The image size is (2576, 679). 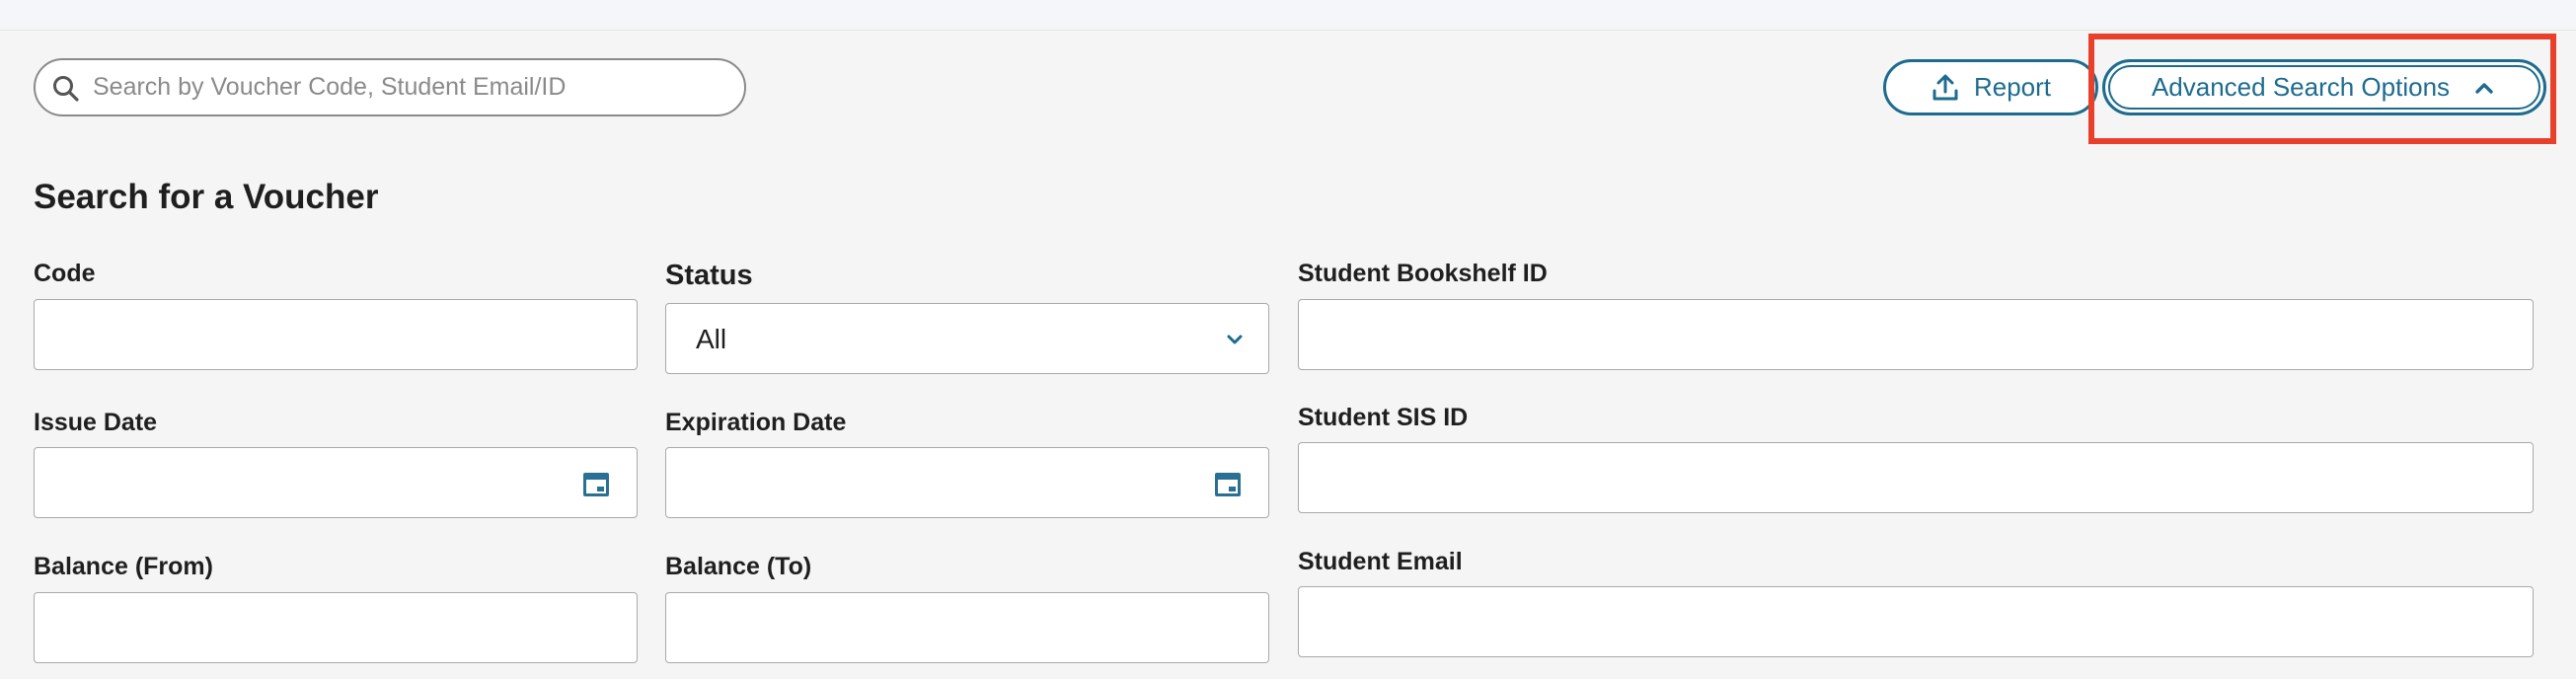 I want to click on balance-to-label: Balance (To), so click(x=738, y=566).